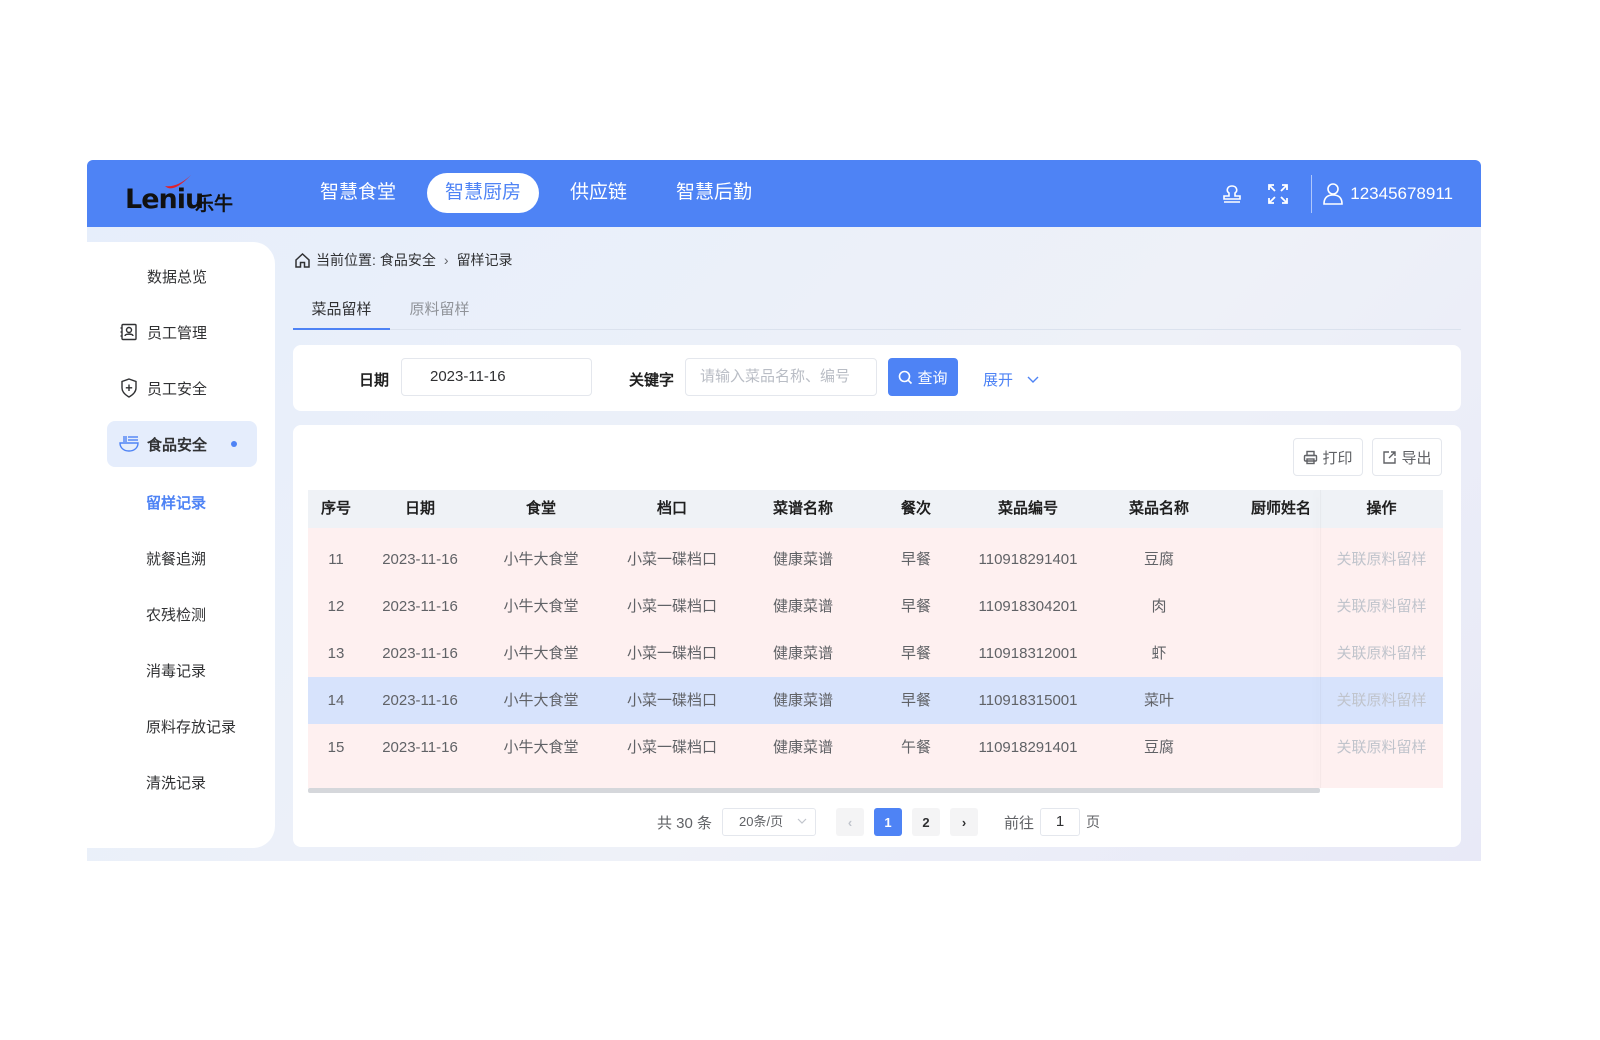  What do you see at coordinates (176, 614) in the screenshot?
I see `sidebar-sub-pesticide-test: 农残检测` at bounding box center [176, 614].